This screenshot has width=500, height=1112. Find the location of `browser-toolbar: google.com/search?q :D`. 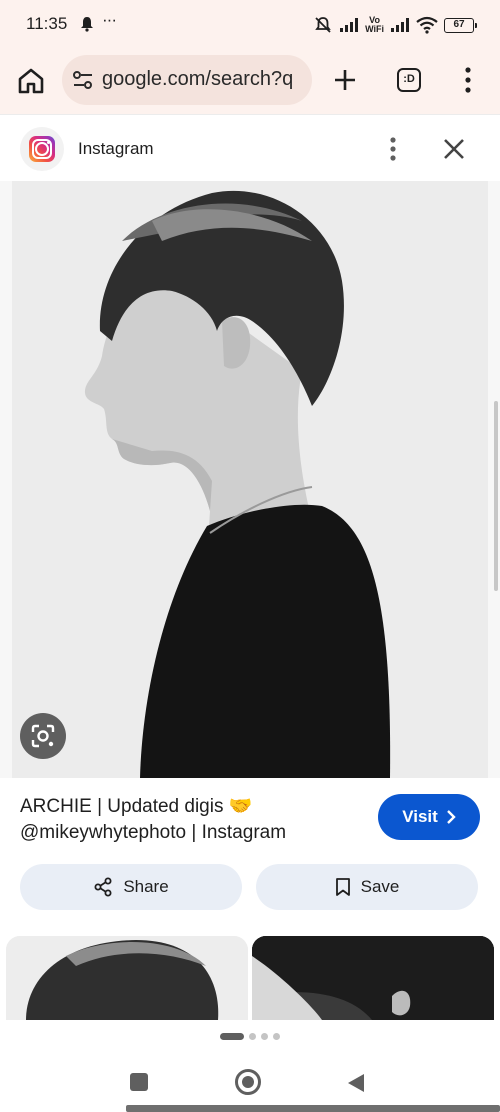

browser-toolbar: google.com/search?q :D is located at coordinates (250, 82).